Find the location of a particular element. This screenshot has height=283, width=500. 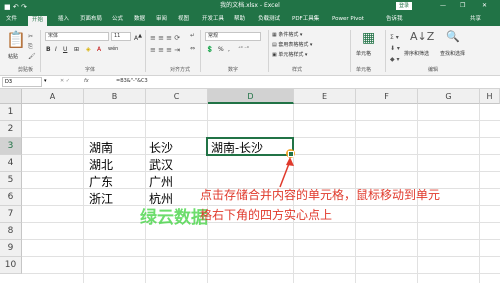

font-color-icon: A is located at coordinates (99, 49).